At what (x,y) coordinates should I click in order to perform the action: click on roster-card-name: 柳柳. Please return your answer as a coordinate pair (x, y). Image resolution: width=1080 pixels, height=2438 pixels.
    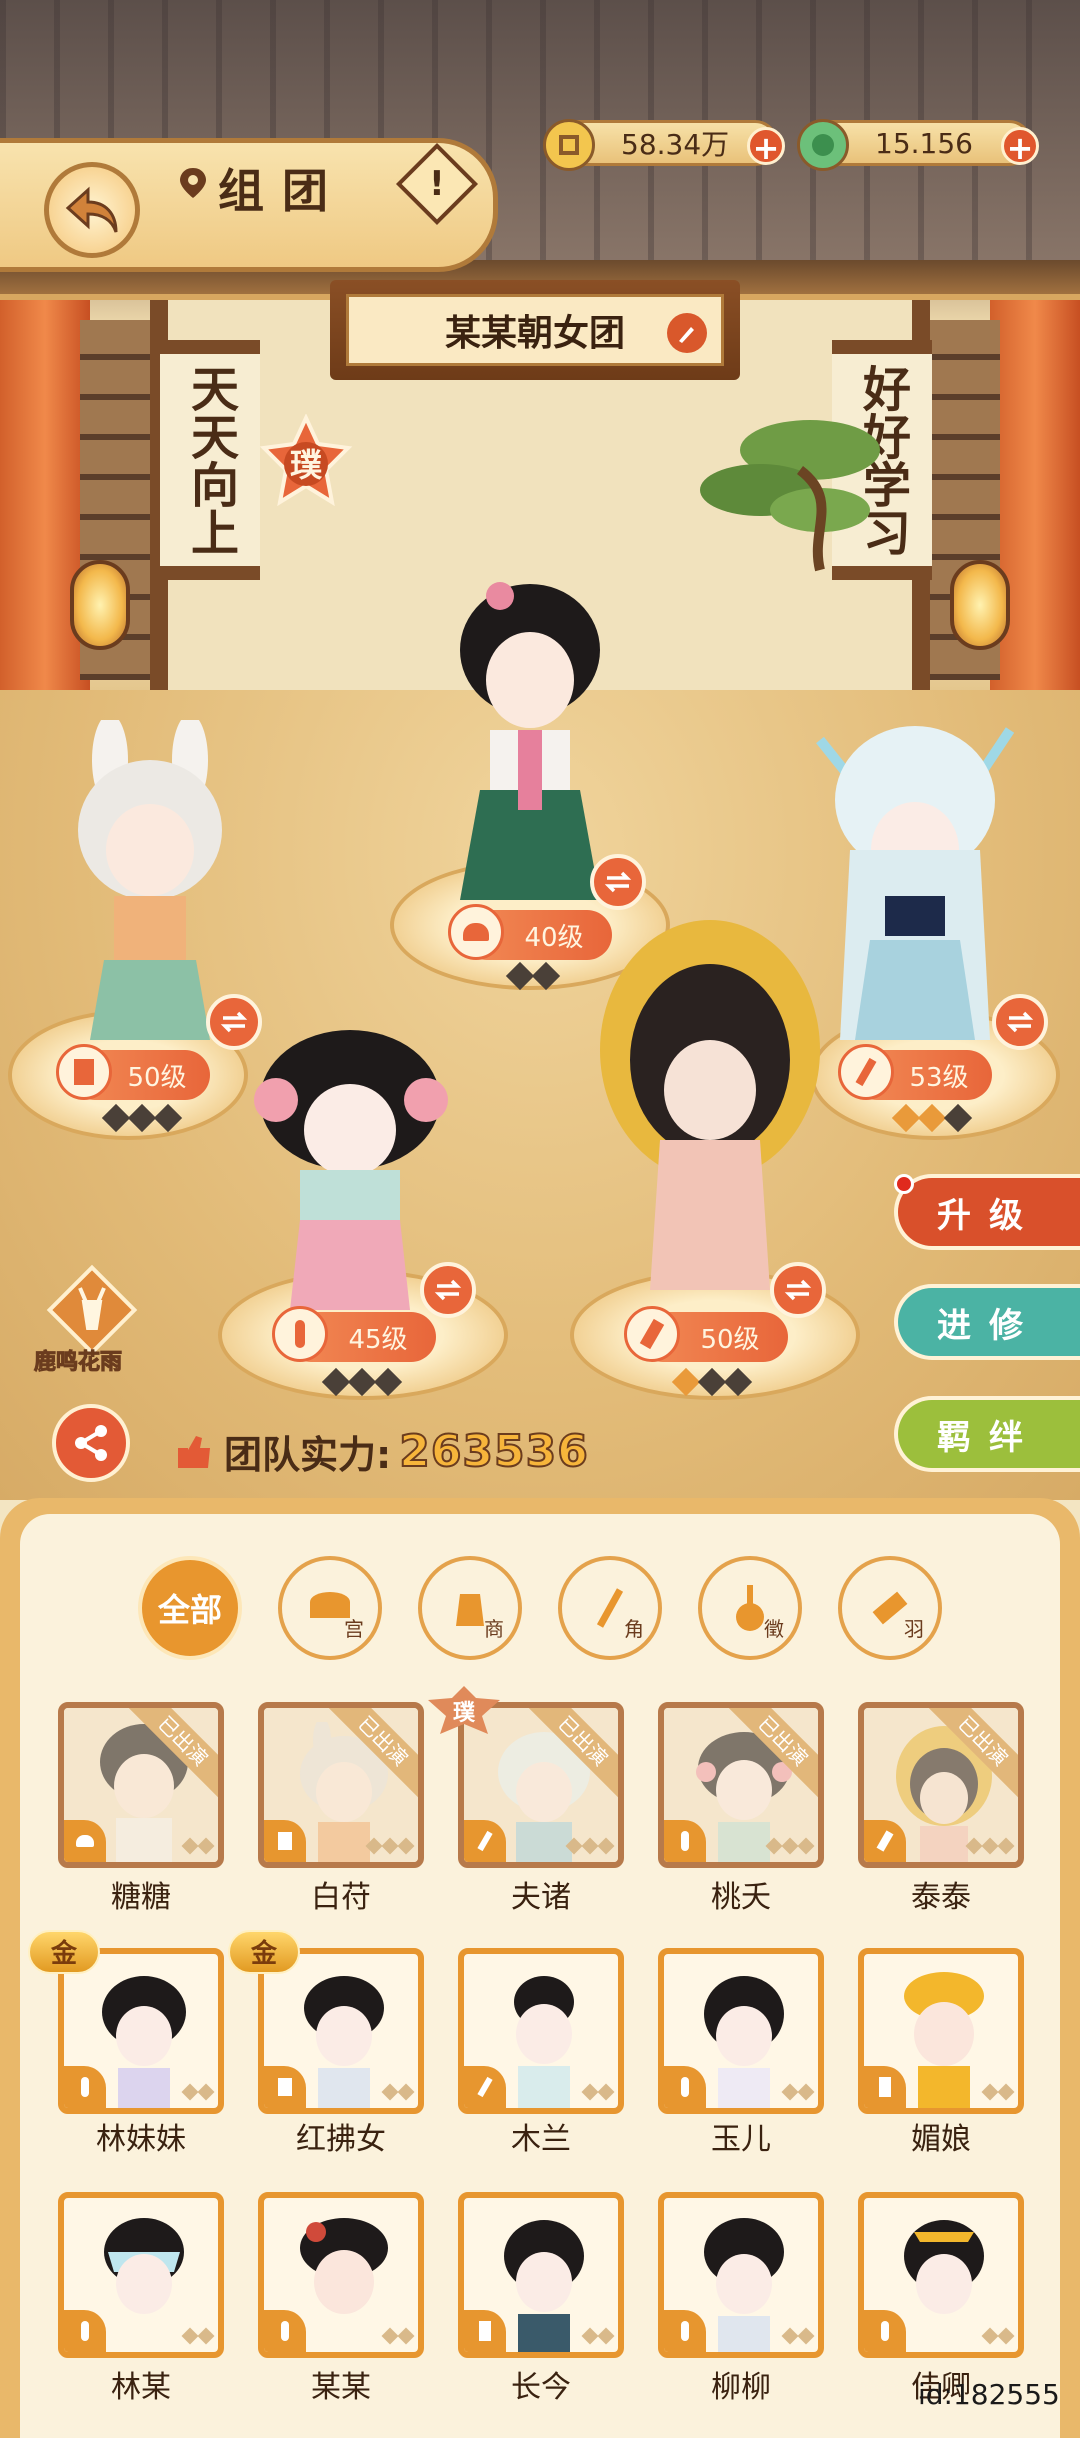
    Looking at the image, I should click on (741, 2387).